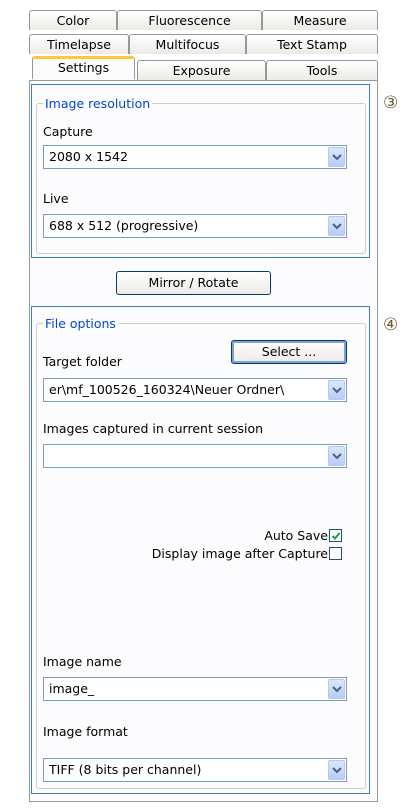 The image size is (407, 809). What do you see at coordinates (167, 389) in the screenshot?
I see `target-folder-value: er\mf_100526_160324\Neuer Ordner\` at bounding box center [167, 389].